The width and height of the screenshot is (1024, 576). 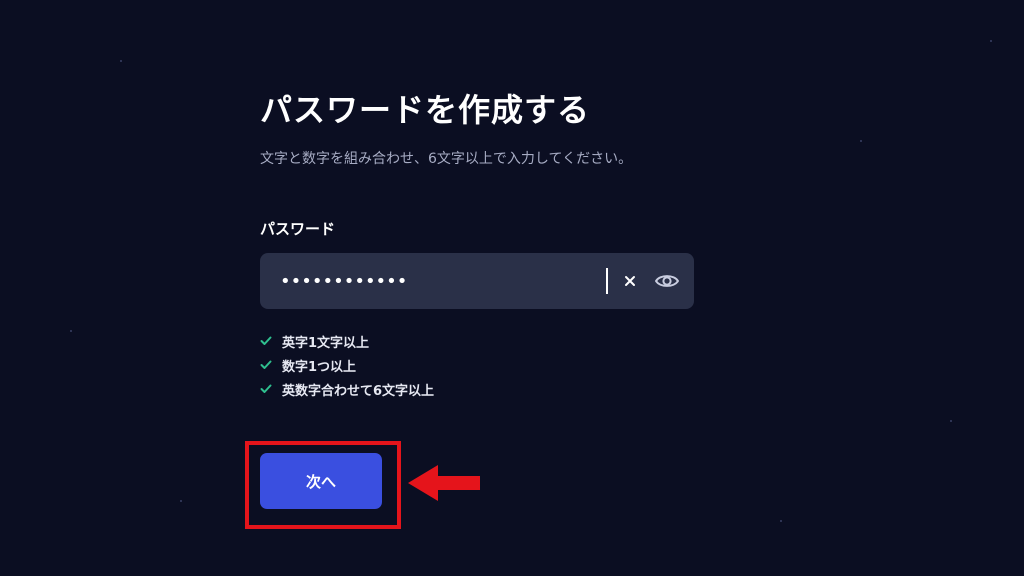 I want to click on close-icon, so click(x=630, y=281).